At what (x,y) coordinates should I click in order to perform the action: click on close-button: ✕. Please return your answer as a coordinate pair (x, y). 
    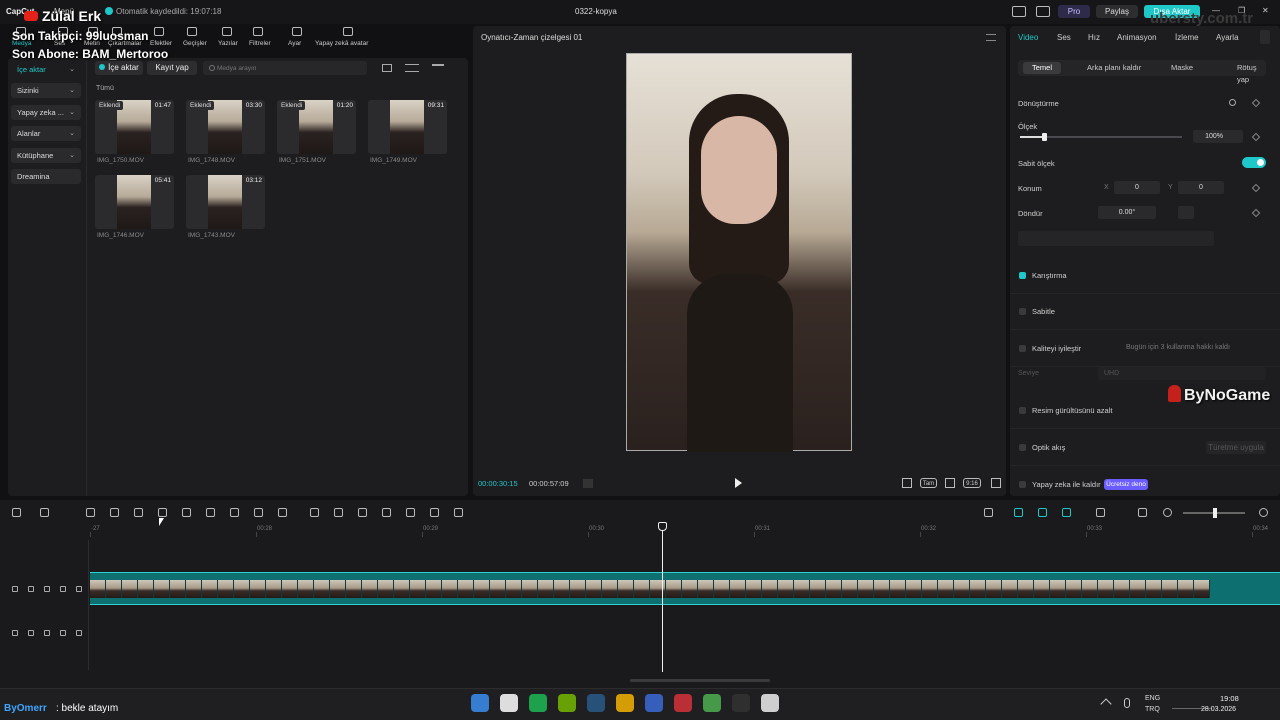
    Looking at the image, I should click on (1265, 10).